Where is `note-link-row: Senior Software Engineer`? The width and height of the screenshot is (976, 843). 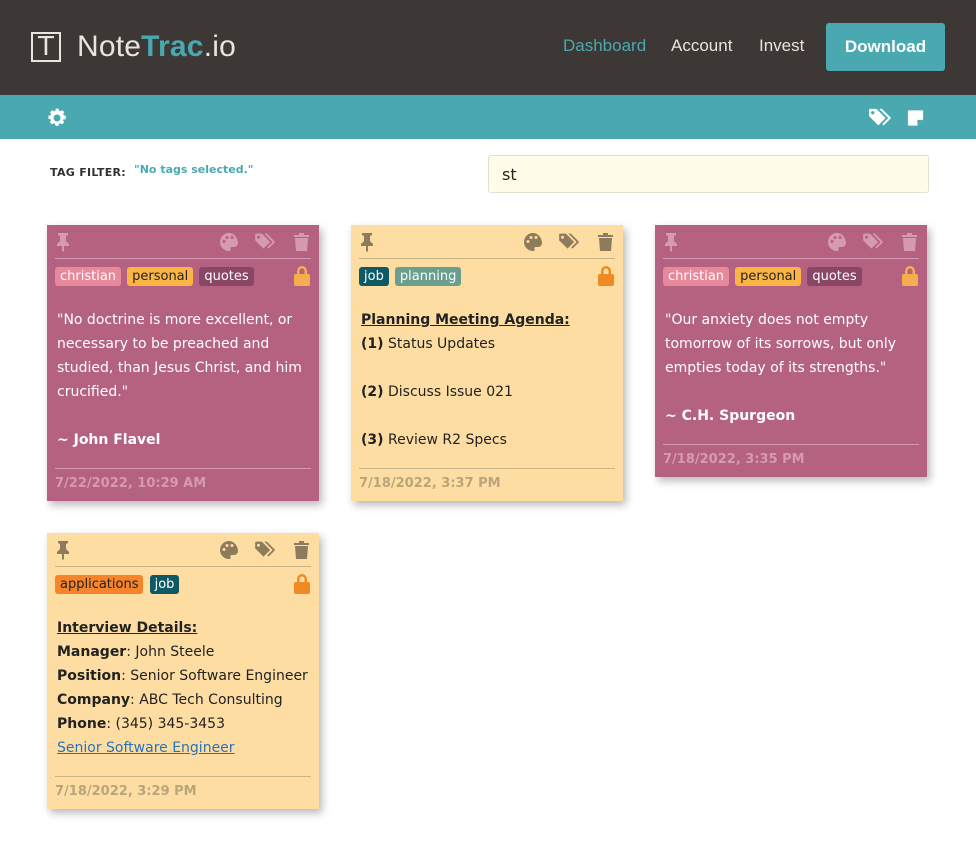
note-link-row: Senior Software Engineer is located at coordinates (183, 748).